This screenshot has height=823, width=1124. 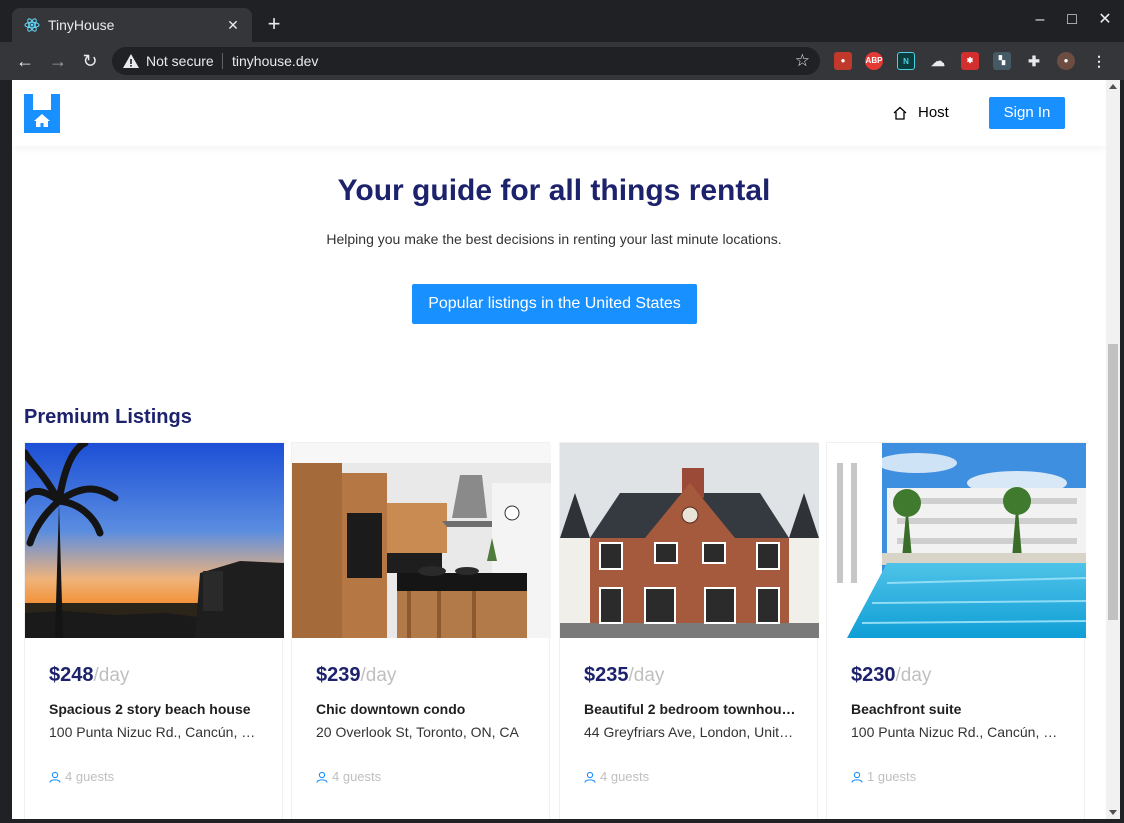 I want to click on listing-title: Beachfront suite, so click(x=906, y=709).